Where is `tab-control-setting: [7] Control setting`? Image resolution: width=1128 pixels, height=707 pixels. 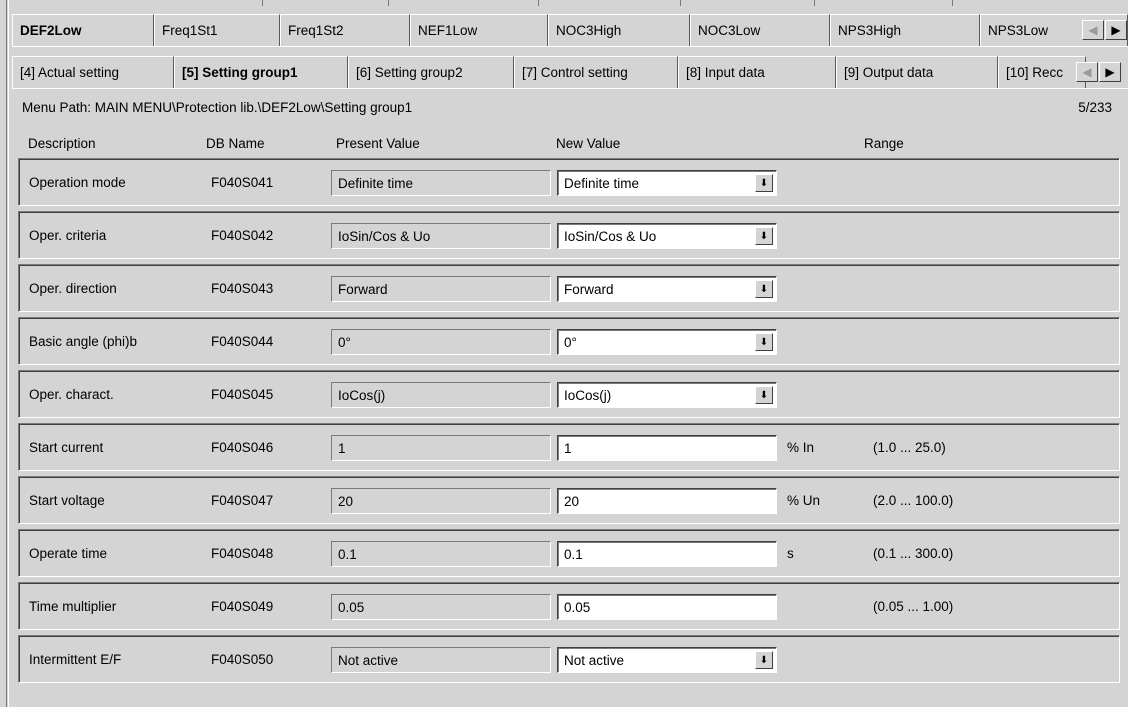 tab-control-setting: [7] Control setting is located at coordinates (596, 72).